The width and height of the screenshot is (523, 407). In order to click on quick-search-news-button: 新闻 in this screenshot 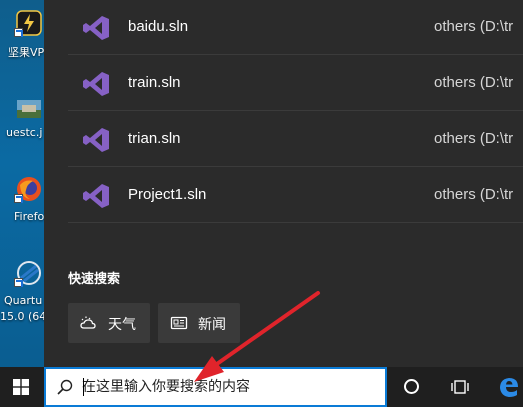, I will do `click(199, 323)`.